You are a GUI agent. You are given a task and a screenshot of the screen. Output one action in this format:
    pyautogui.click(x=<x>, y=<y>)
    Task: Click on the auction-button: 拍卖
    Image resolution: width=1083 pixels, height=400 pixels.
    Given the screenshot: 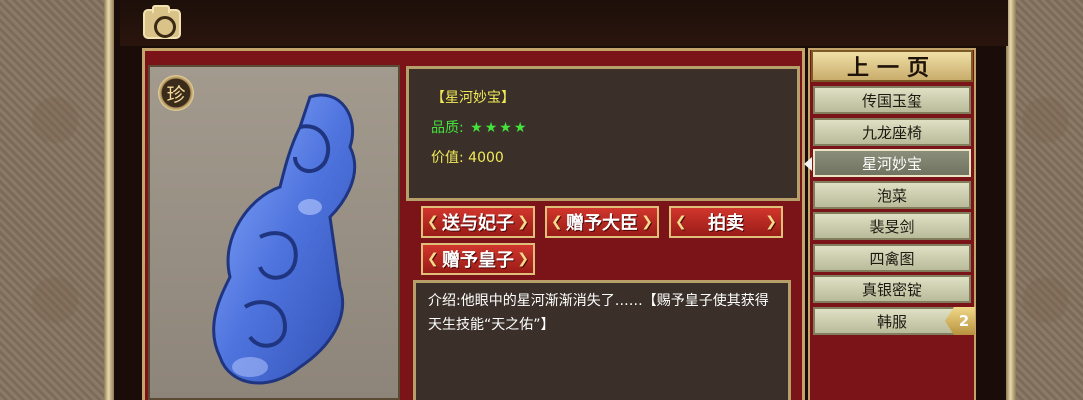 What is the action you would take?
    pyautogui.click(x=726, y=222)
    